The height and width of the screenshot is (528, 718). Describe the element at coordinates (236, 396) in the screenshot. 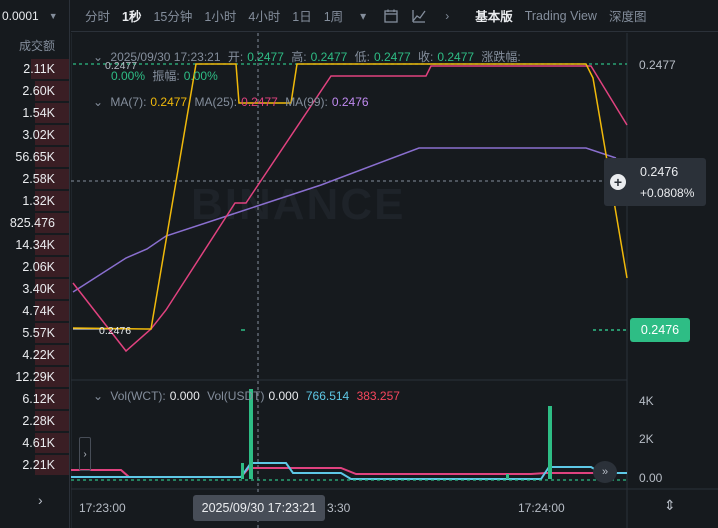

I see `vol-usdt-label: Vol(USDT)` at that location.